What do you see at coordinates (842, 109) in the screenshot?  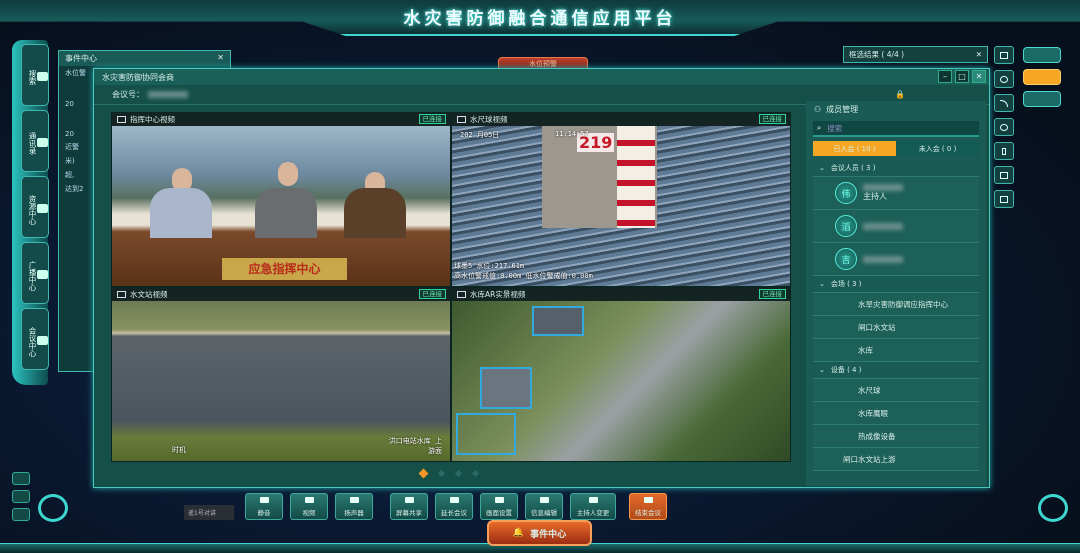 I see `member-panel-title: 成员管理` at bounding box center [842, 109].